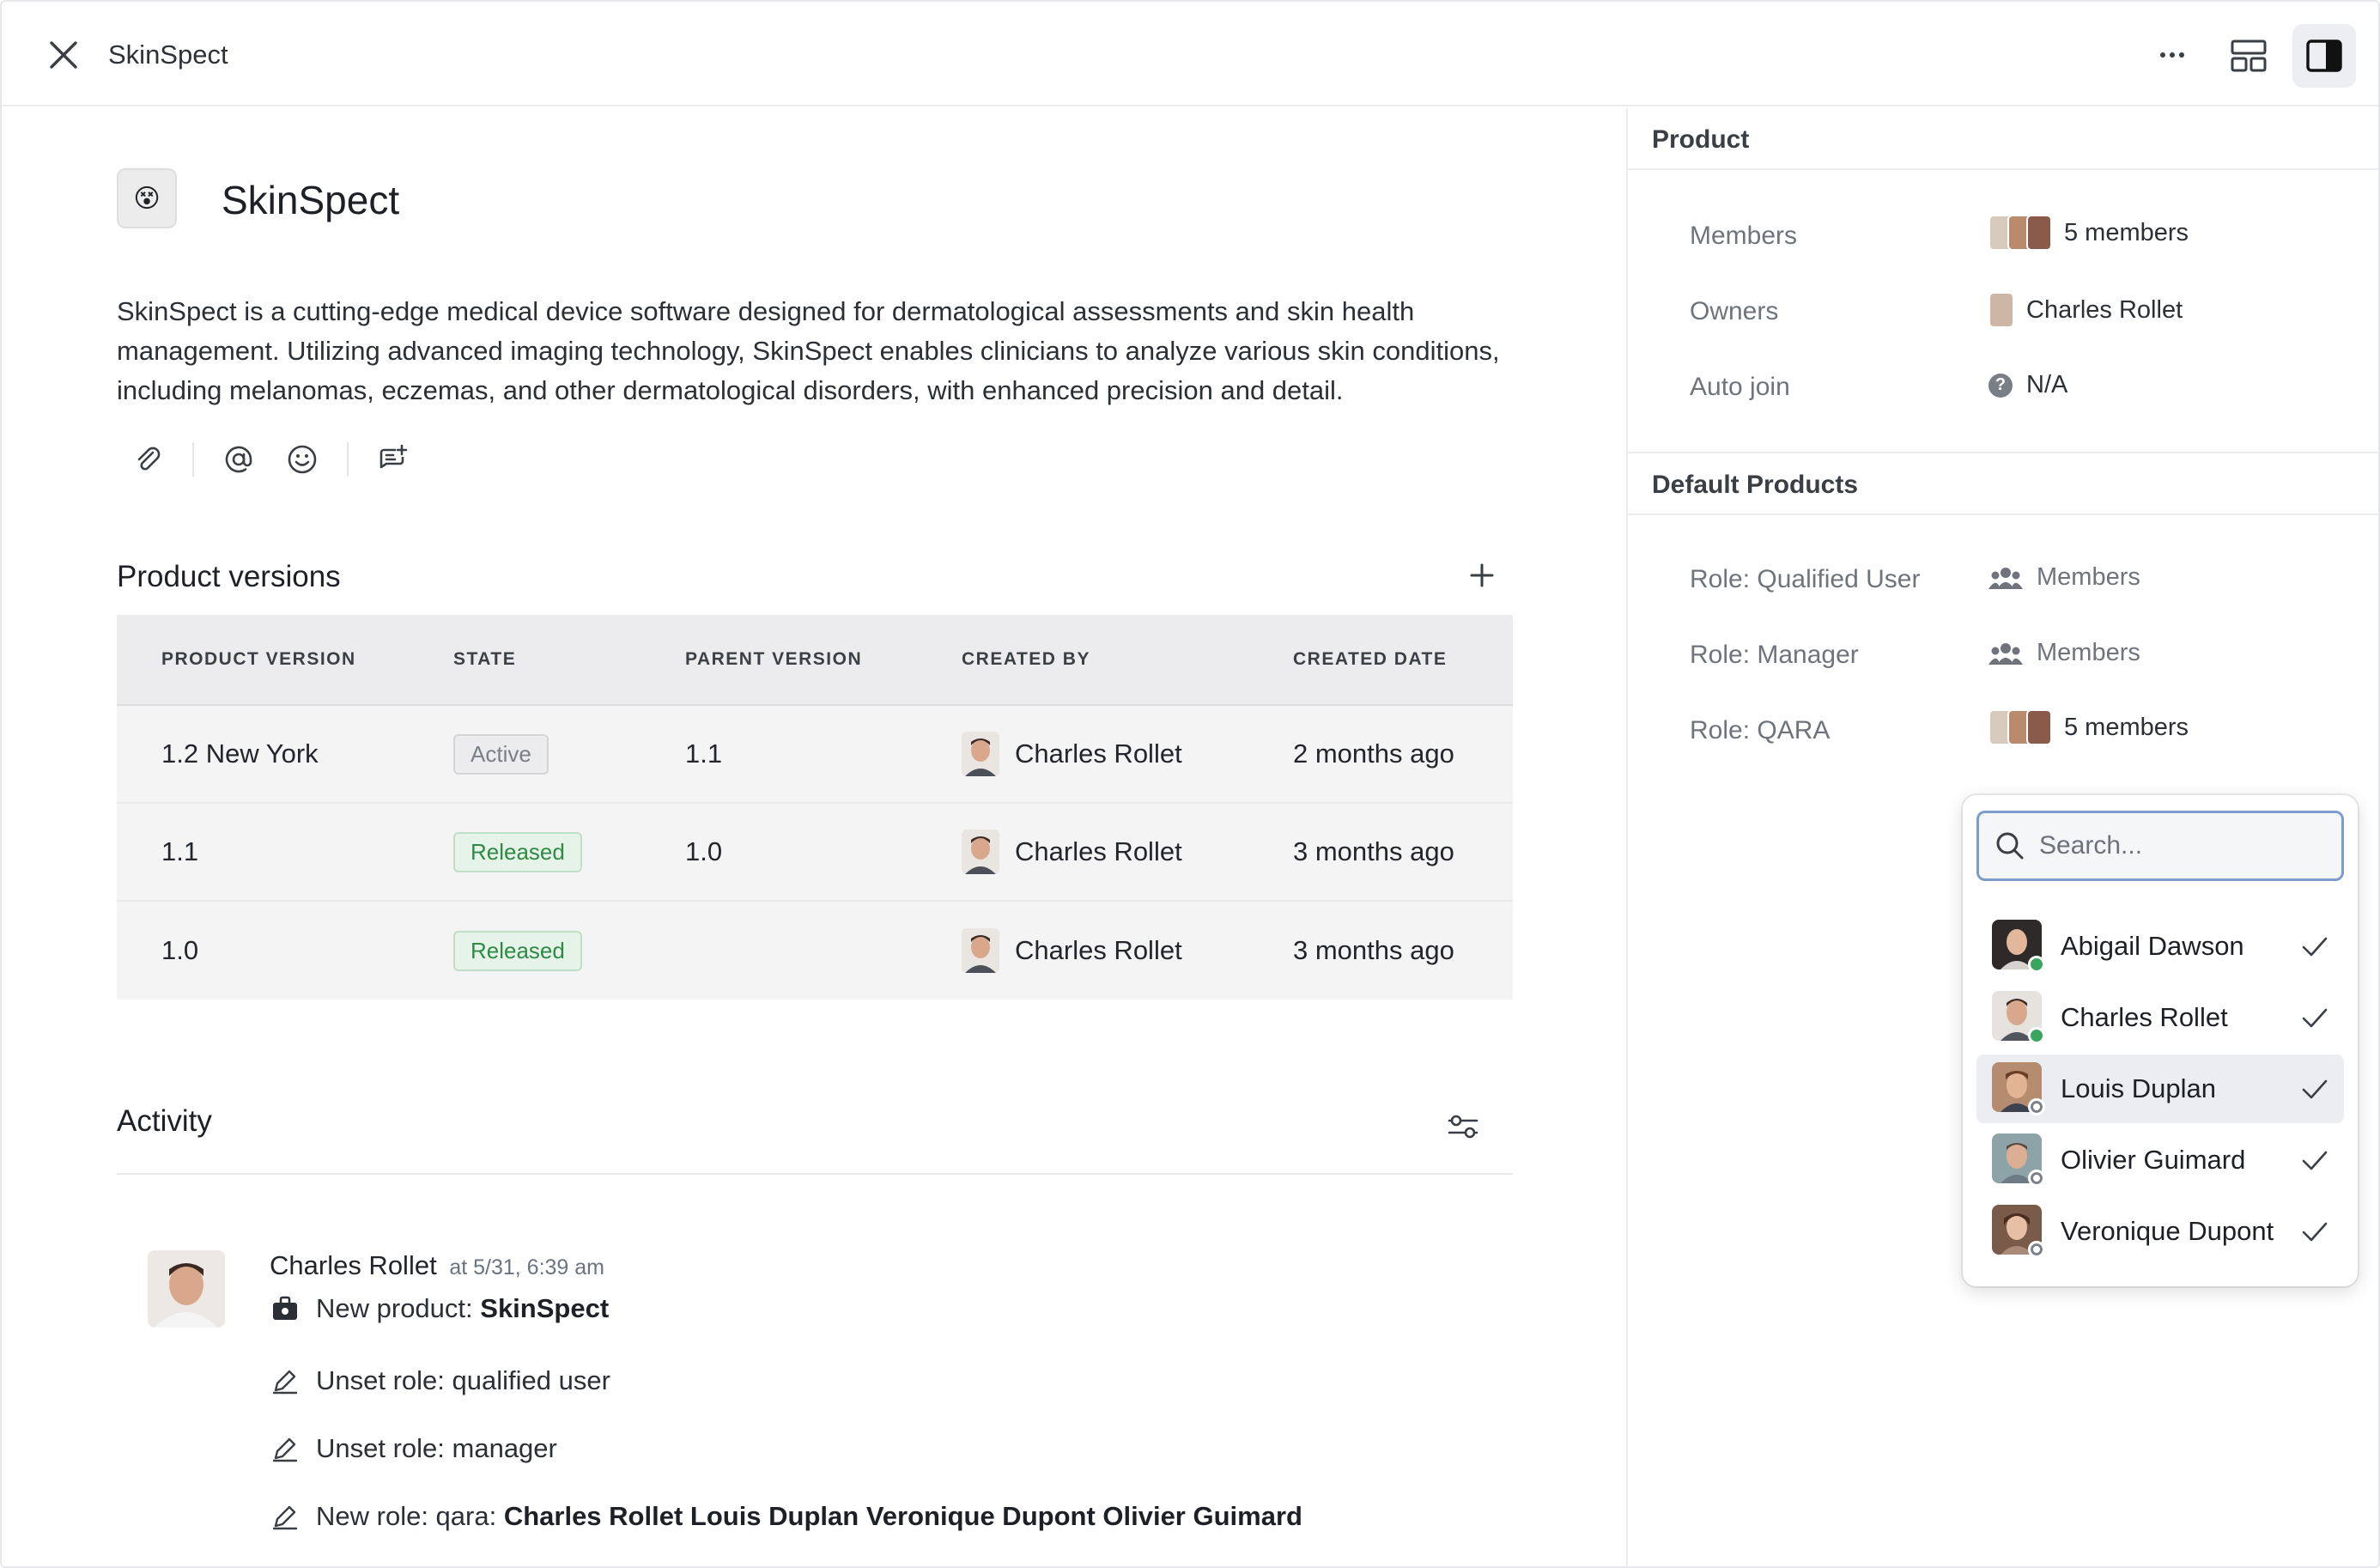 The width and height of the screenshot is (2380, 1568). Describe the element at coordinates (544, 1308) in the screenshot. I see `activity-product-name: SkinSpect` at that location.